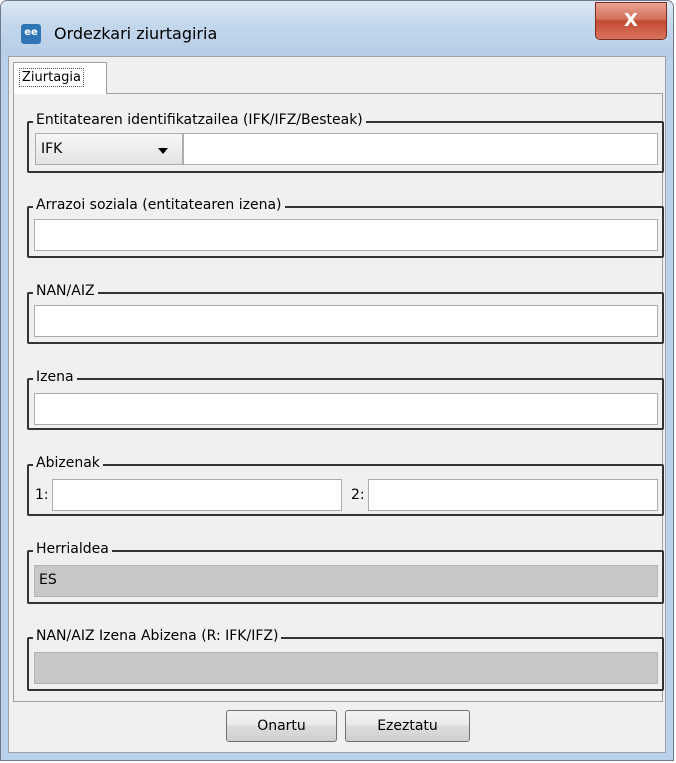 The width and height of the screenshot is (676, 763). What do you see at coordinates (65, 291) in the screenshot?
I see `nan-aiz-label: NAN/AIZ` at bounding box center [65, 291].